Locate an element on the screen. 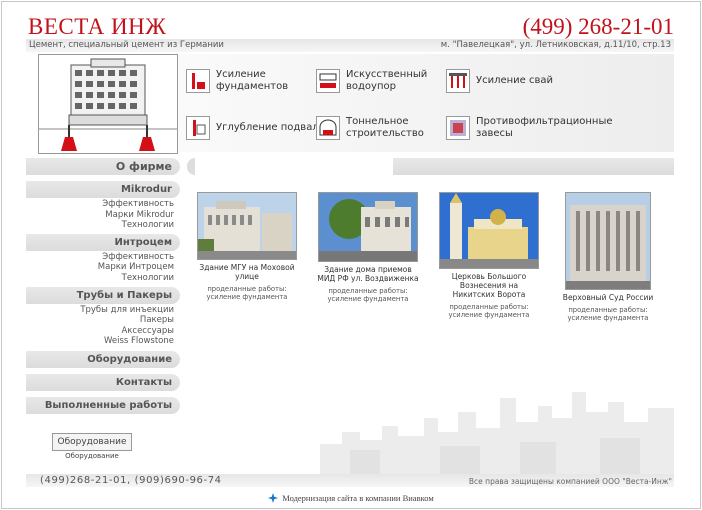 The height and width of the screenshot is (510, 702). service-artificial-aquiclude: Искусственный водоупор is located at coordinates (371, 81).